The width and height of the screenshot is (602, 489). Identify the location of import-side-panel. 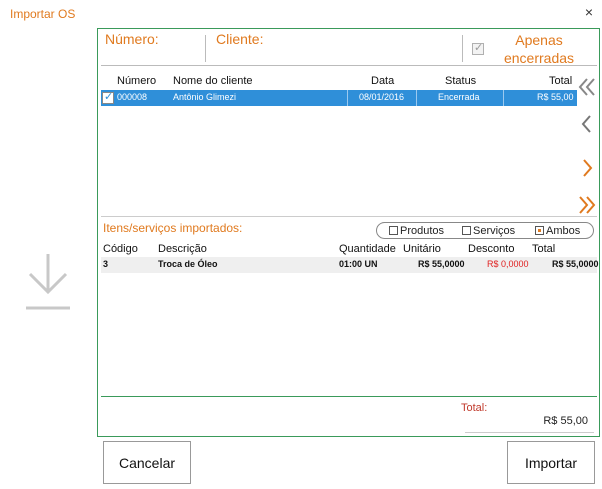
(48, 232).